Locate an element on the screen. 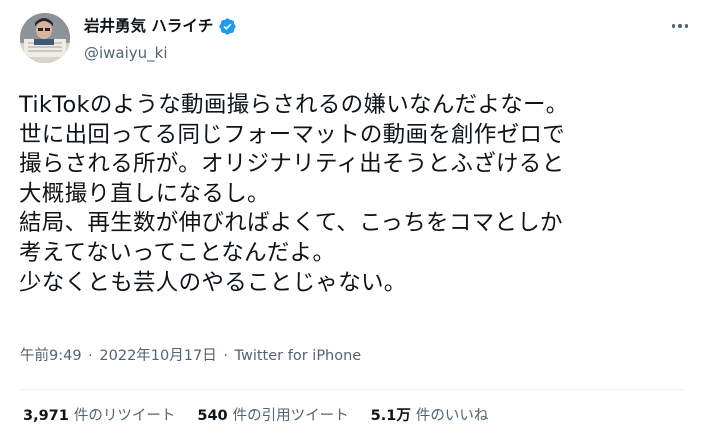  likes-count: 5.1万 is located at coordinates (390, 416).